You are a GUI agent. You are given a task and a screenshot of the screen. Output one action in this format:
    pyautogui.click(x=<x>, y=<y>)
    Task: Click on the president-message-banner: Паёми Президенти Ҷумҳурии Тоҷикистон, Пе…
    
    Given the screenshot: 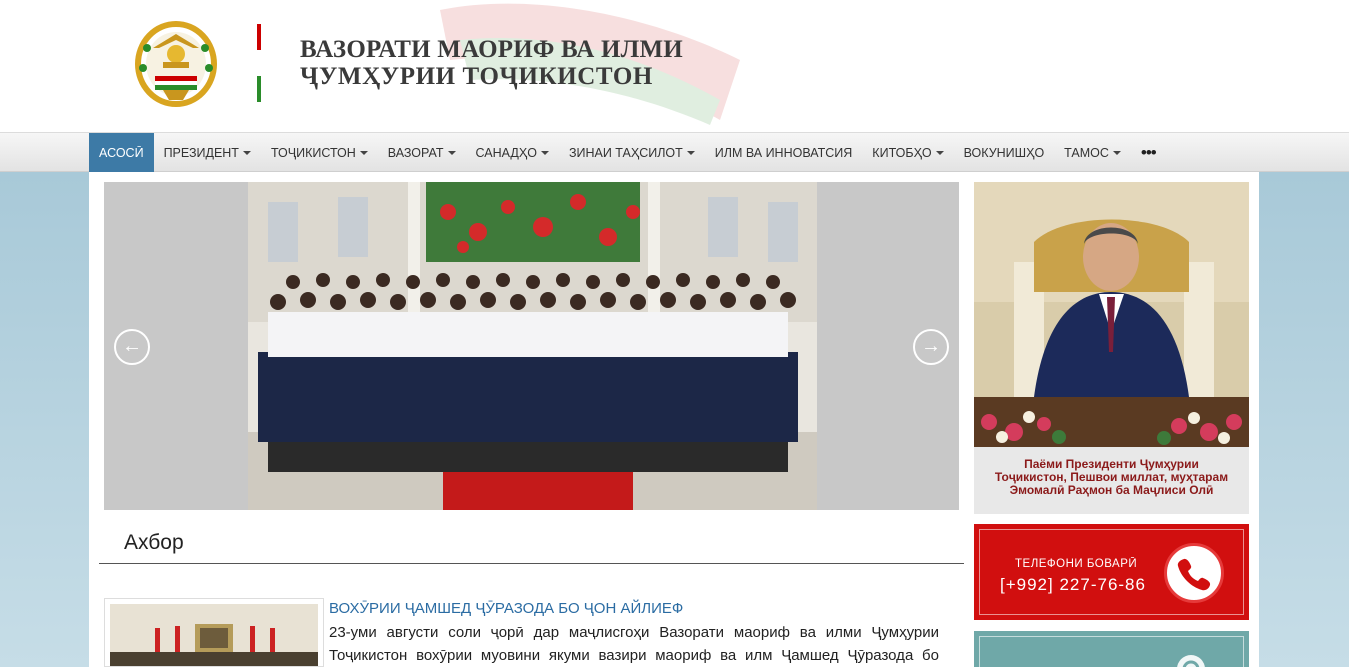 What is the action you would take?
    pyautogui.click(x=1111, y=348)
    